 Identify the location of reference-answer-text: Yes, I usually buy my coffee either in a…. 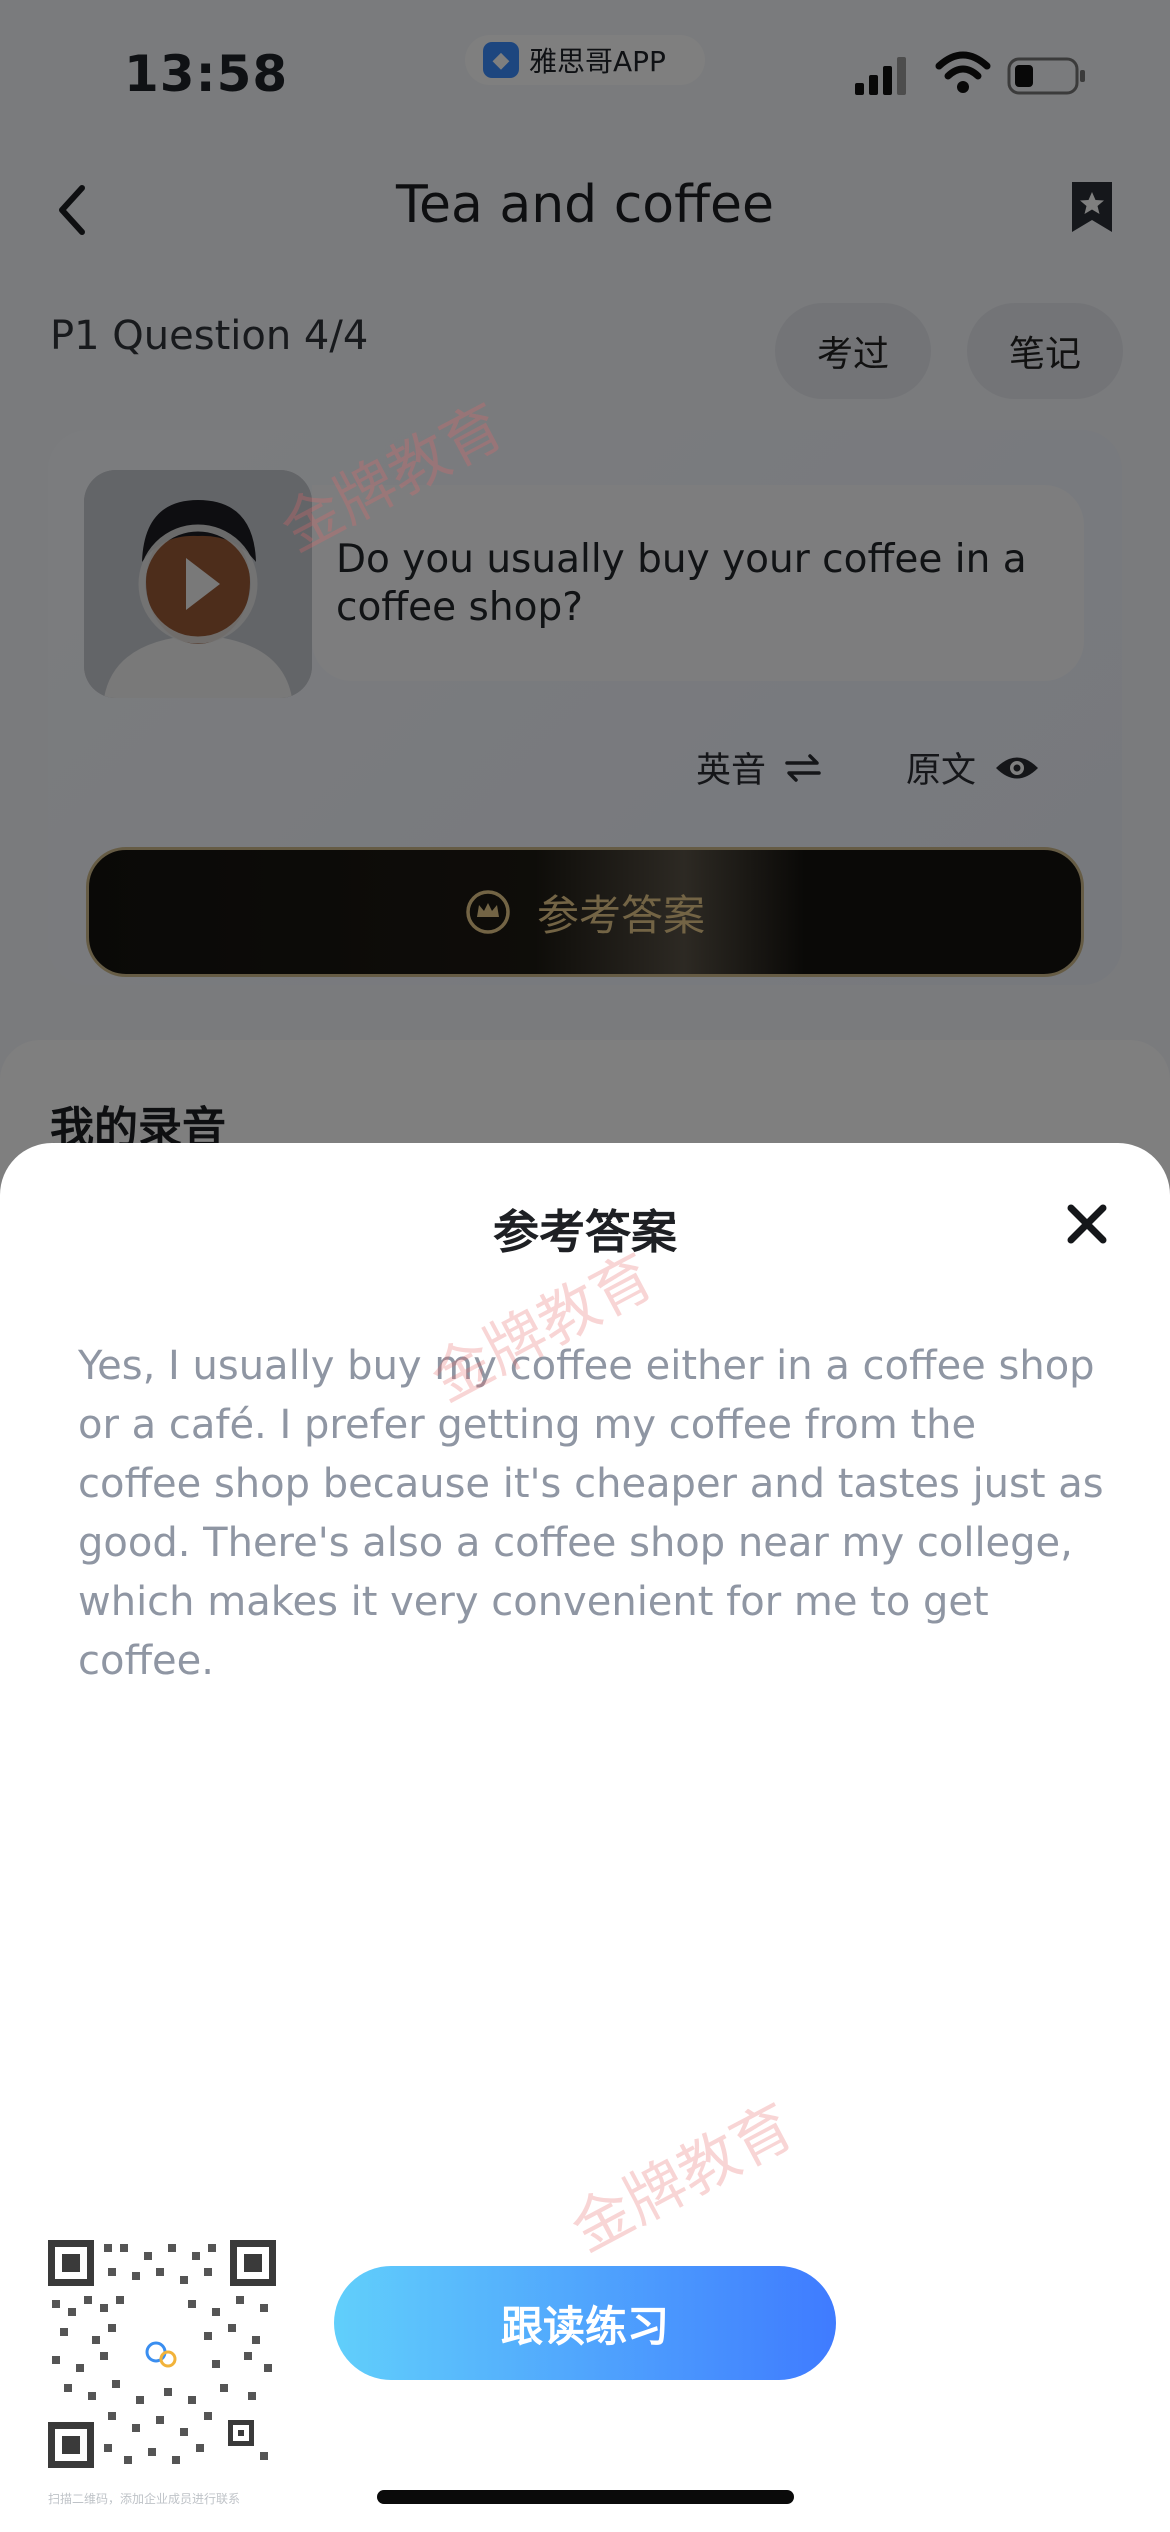
(591, 1513).